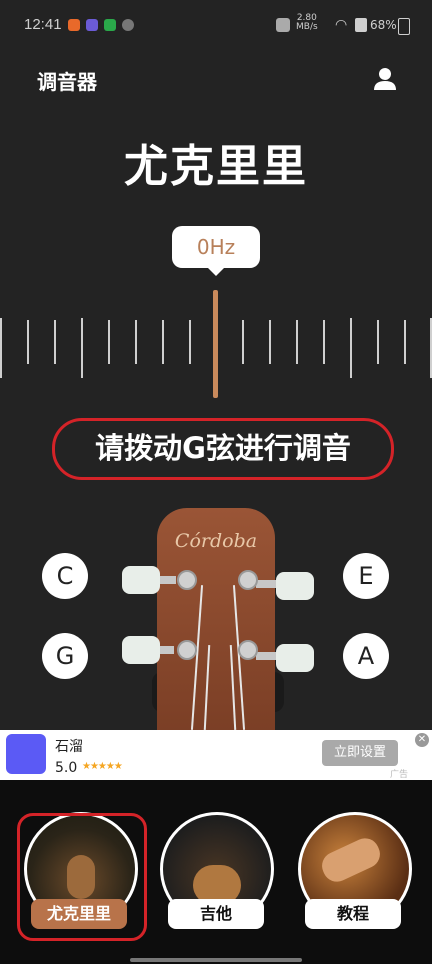  What do you see at coordinates (223, 448) in the screenshot?
I see `tuning-instruction: 请拨动G弦进行调音` at bounding box center [223, 448].